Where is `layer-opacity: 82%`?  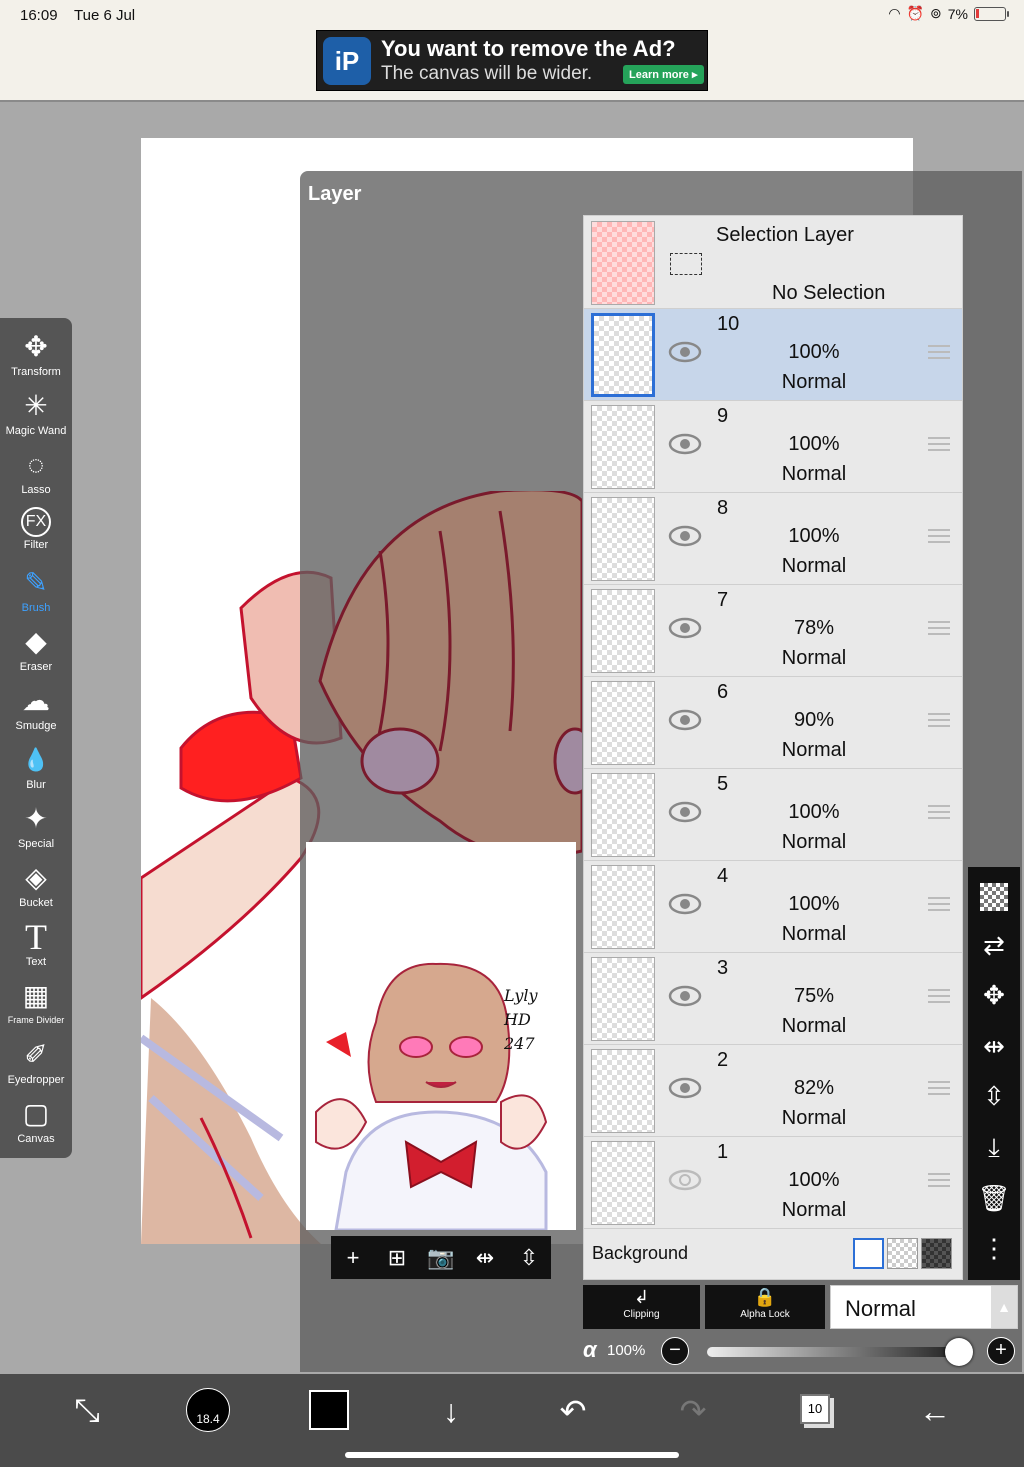
layer-opacity: 82% is located at coordinates (814, 1088).